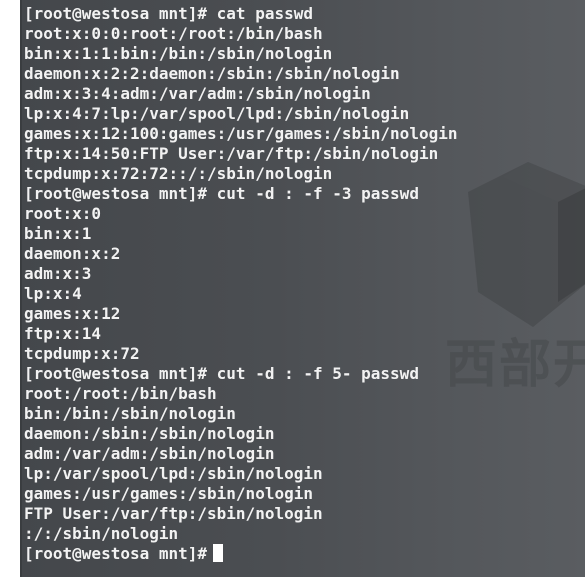 The height and width of the screenshot is (577, 585). What do you see at coordinates (120, 393) in the screenshot?
I see `terminal-line: root:/root:/bin/bash` at bounding box center [120, 393].